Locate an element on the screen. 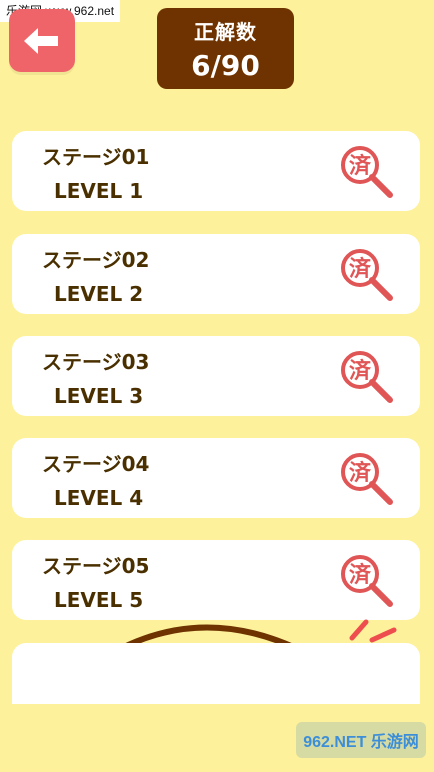  stage-card-04: ステージ04 LEVEL 4 済 is located at coordinates (216, 478).